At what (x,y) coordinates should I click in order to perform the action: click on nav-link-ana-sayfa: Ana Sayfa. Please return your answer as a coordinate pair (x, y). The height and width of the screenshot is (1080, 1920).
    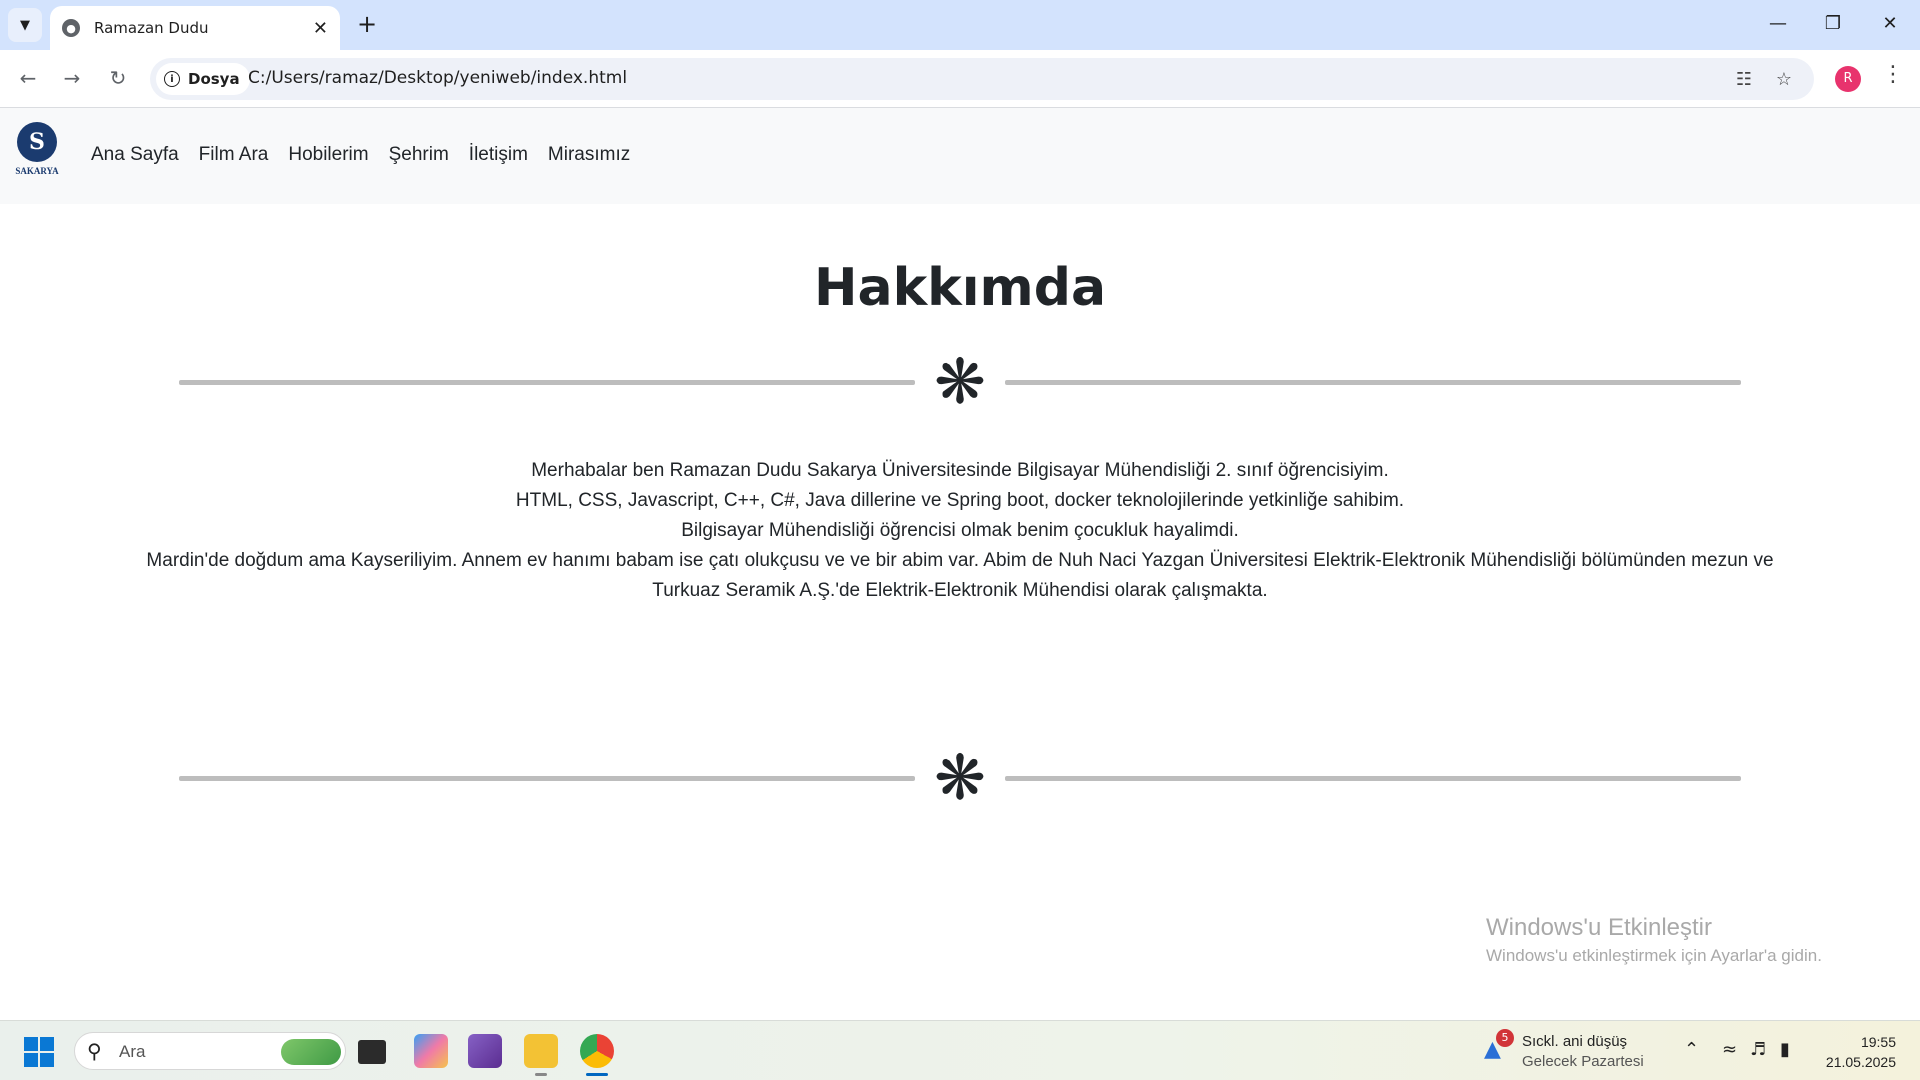
    Looking at the image, I should click on (135, 155).